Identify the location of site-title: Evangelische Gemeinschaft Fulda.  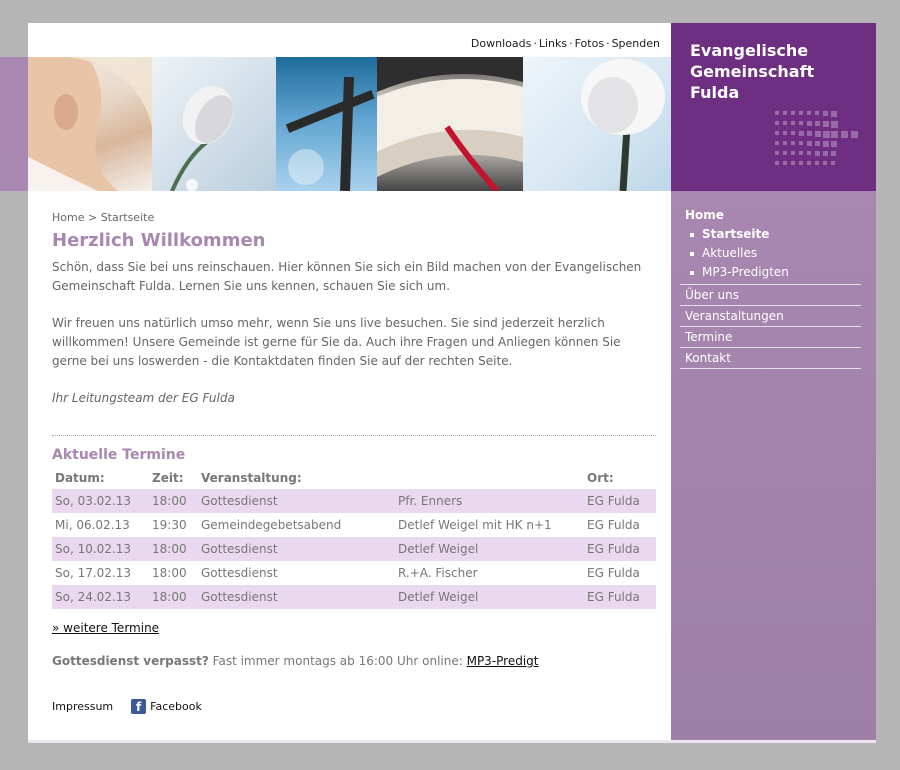
(752, 71).